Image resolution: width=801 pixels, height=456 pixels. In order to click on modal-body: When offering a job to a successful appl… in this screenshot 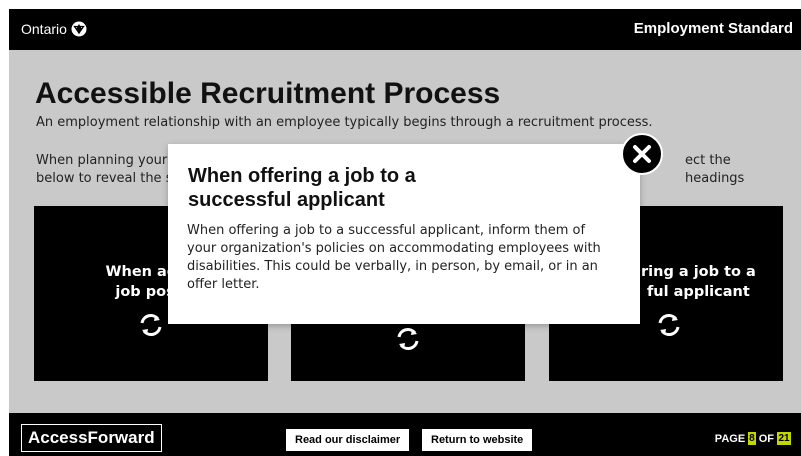, I will do `click(394, 257)`.